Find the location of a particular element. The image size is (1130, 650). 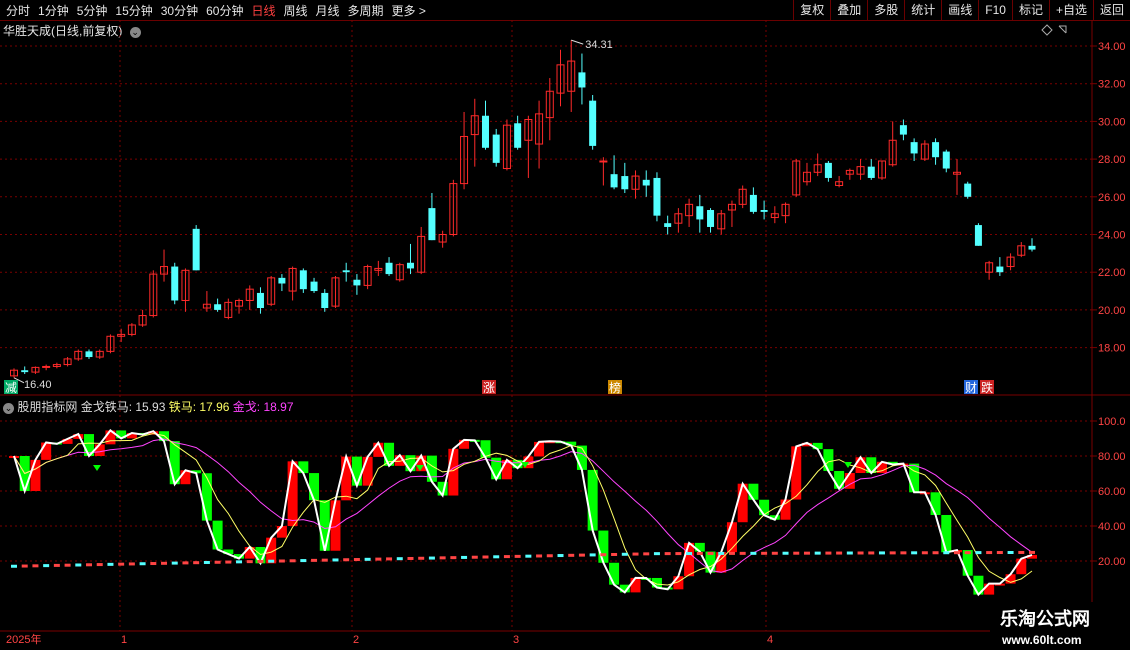

indicator-tick-label: 60.00 is located at coordinates (1112, 492).